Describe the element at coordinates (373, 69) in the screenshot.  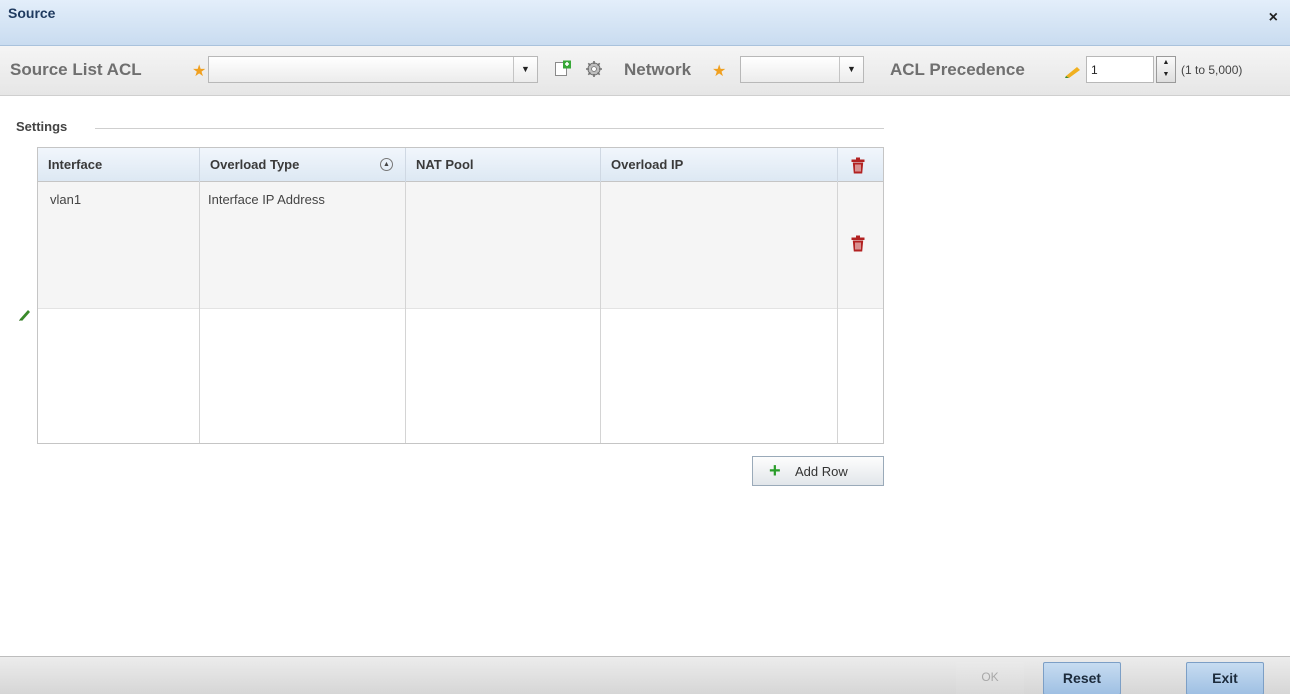
I see `source-list-acl-select: ▼` at that location.